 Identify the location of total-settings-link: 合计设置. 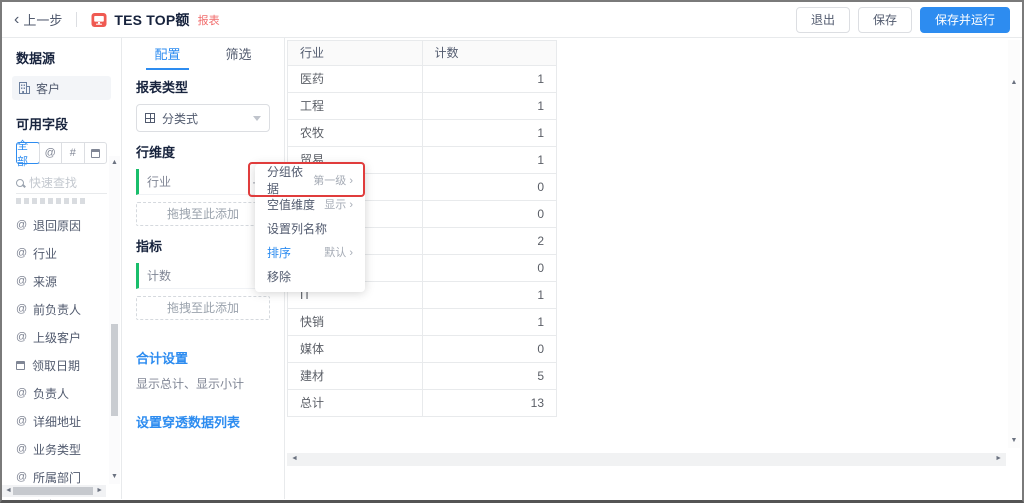
(203, 357).